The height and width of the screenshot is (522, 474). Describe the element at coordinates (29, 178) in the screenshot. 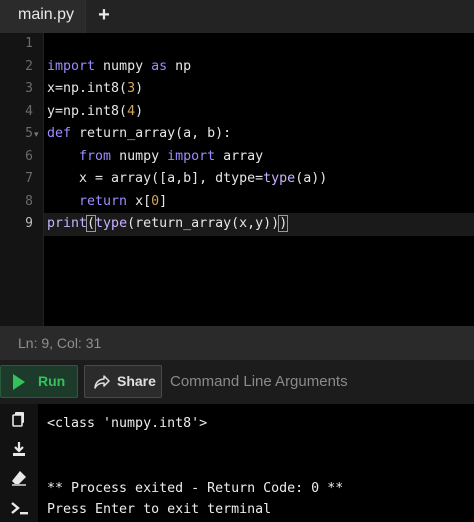

I see `line-number: 7` at that location.